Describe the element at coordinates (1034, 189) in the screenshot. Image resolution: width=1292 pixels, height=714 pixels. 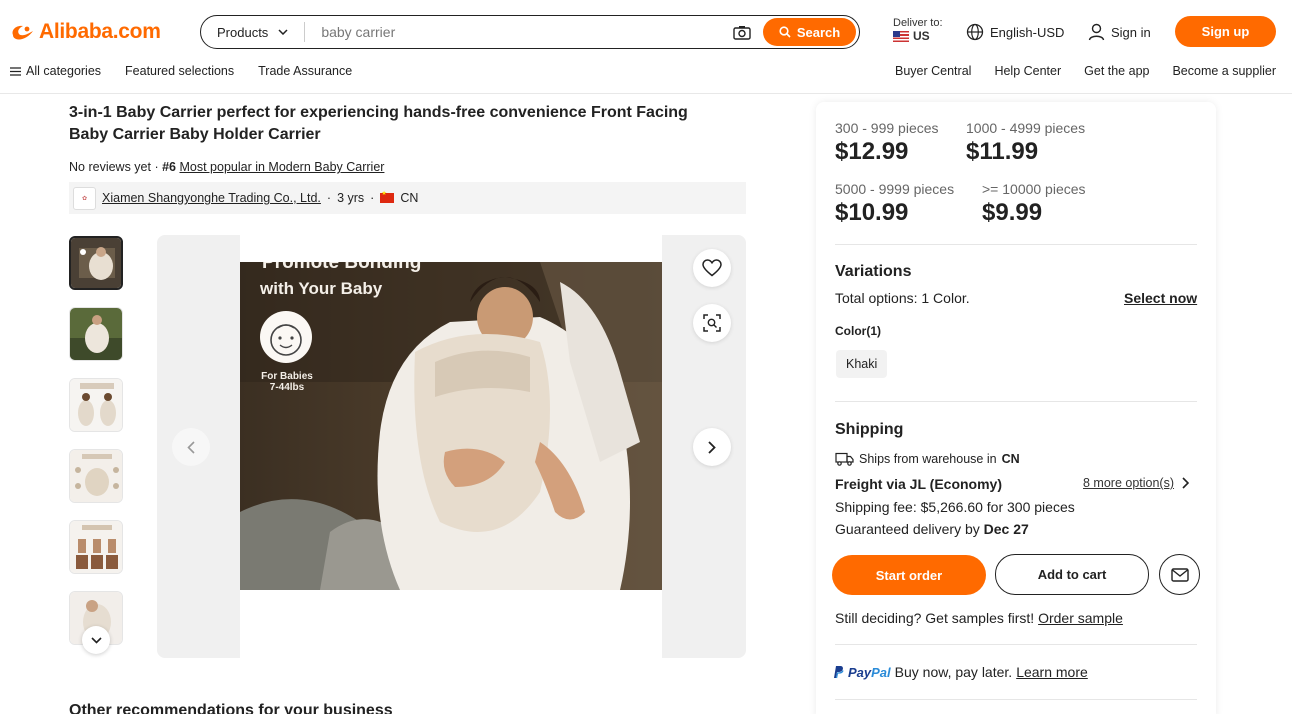
I see `tier-quantity: >= 10000 pieces` at that location.